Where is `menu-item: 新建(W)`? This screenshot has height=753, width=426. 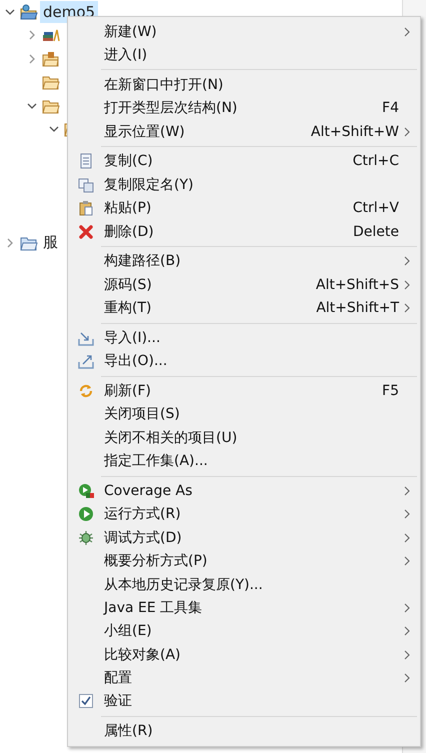 menu-item: 新建(W) is located at coordinates (244, 32).